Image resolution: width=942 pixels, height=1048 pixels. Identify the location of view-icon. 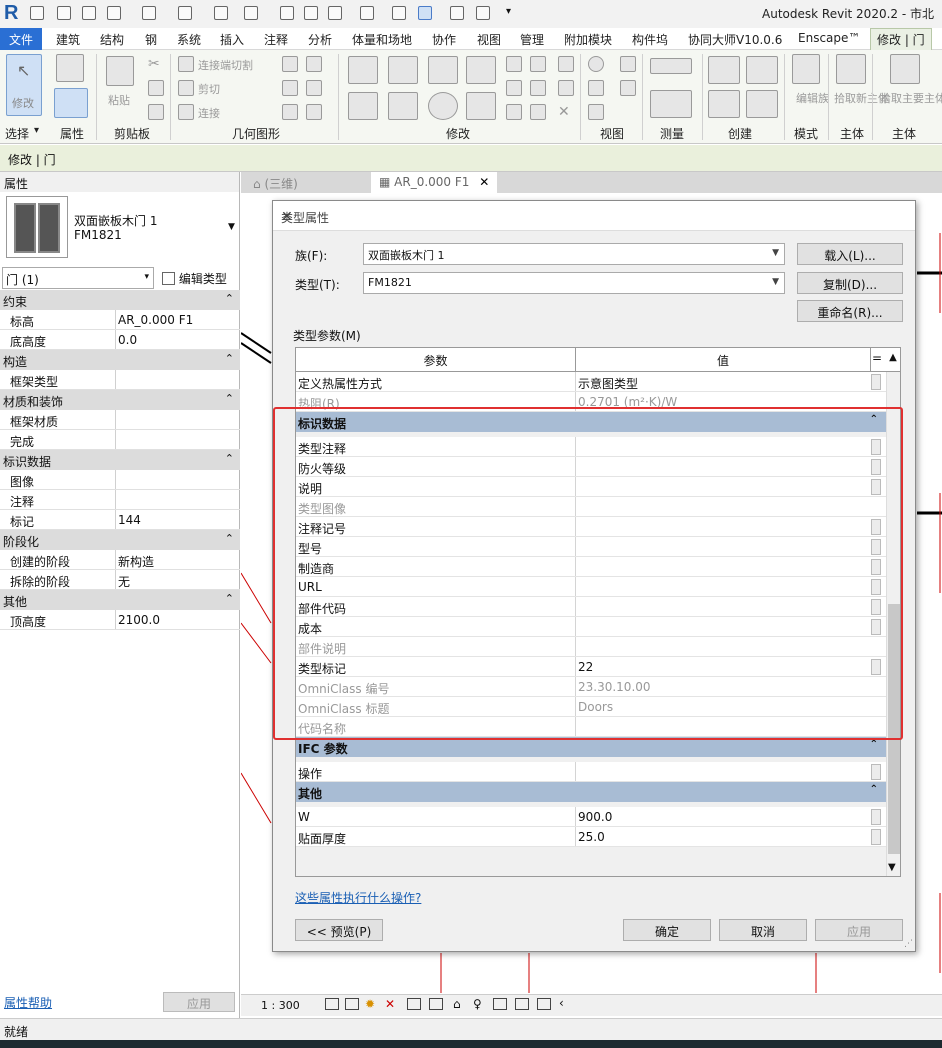
(596, 112).